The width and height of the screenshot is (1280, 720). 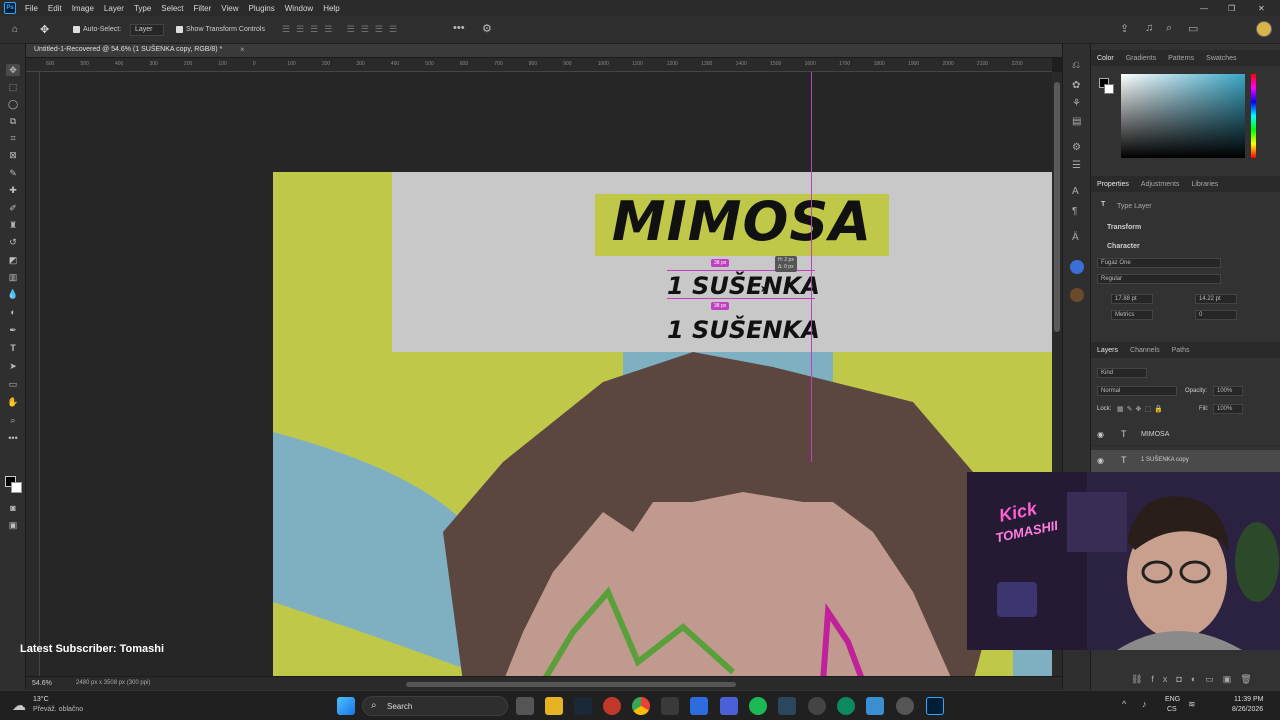 What do you see at coordinates (42, 683) in the screenshot?
I see `zoom-level: 54.6%` at bounding box center [42, 683].